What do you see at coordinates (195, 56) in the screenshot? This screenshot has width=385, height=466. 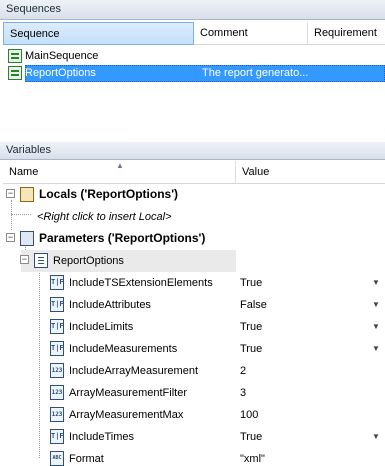 I see `sequence-row-mainsequence: MainSequence` at bounding box center [195, 56].